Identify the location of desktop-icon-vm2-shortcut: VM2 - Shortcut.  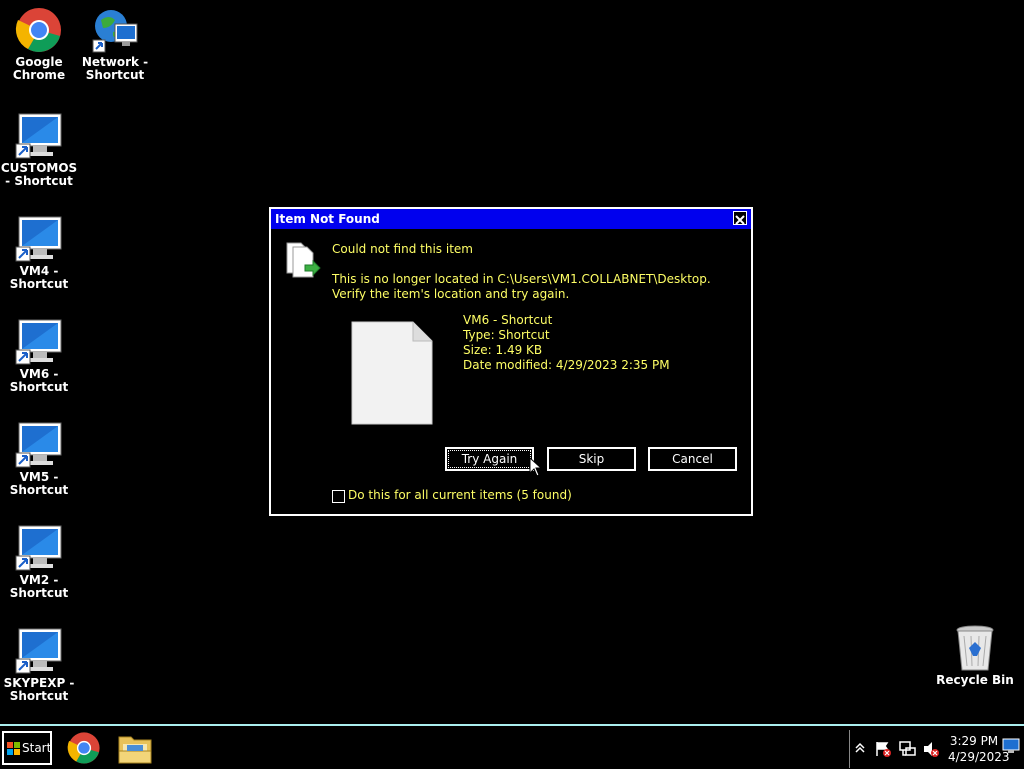
(39, 562).